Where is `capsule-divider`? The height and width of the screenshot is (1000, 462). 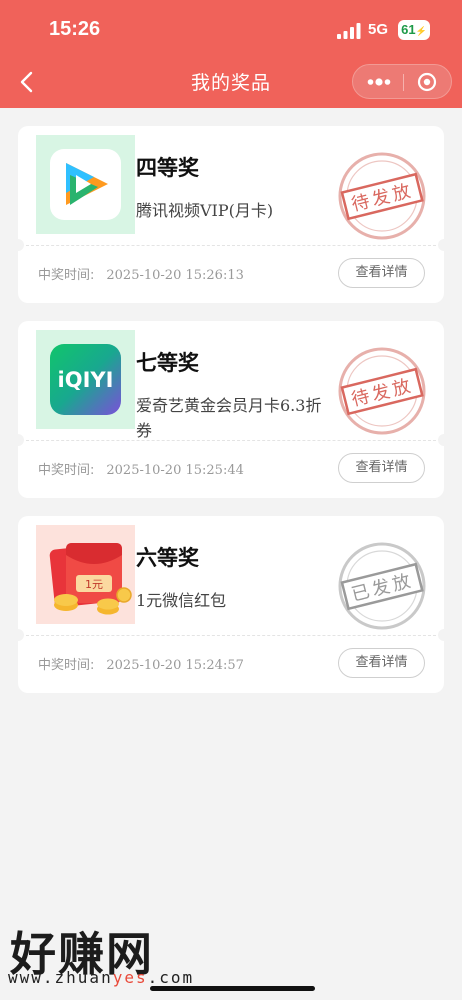 capsule-divider is located at coordinates (403, 82).